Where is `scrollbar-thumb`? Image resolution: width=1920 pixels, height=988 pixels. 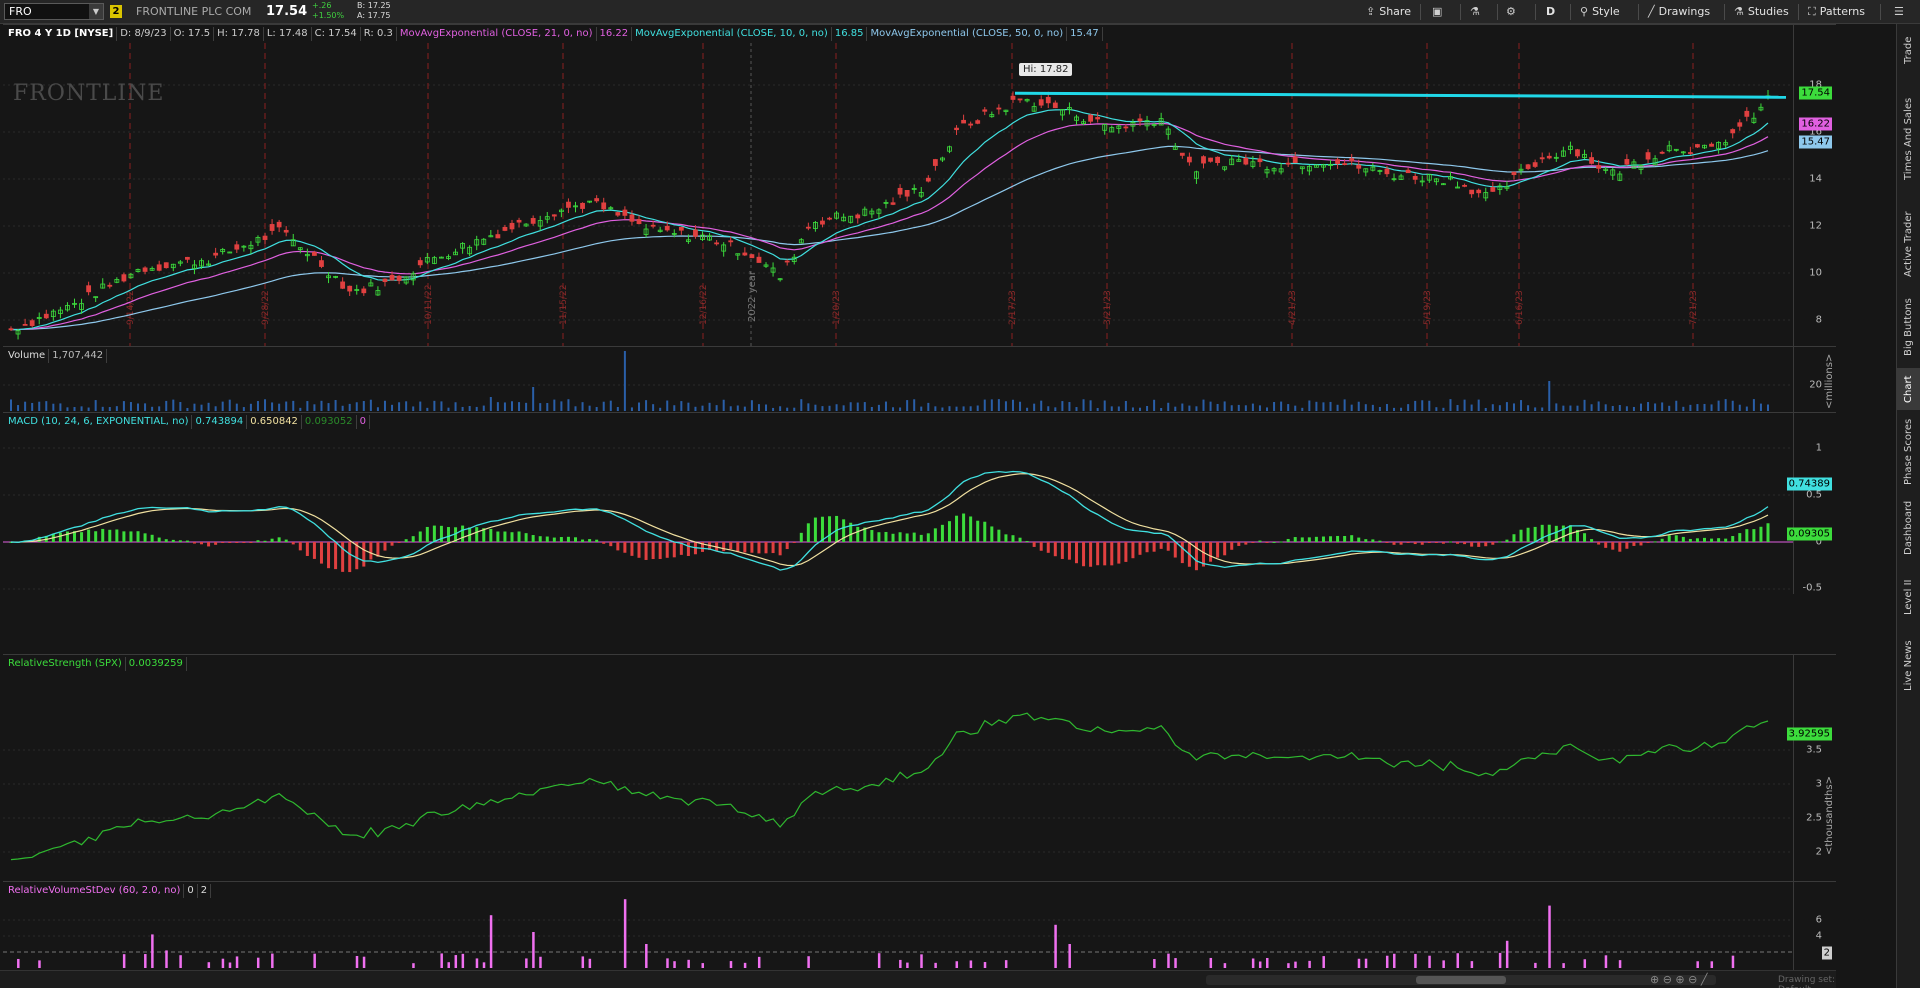 scrollbar-thumb is located at coordinates (1461, 980).